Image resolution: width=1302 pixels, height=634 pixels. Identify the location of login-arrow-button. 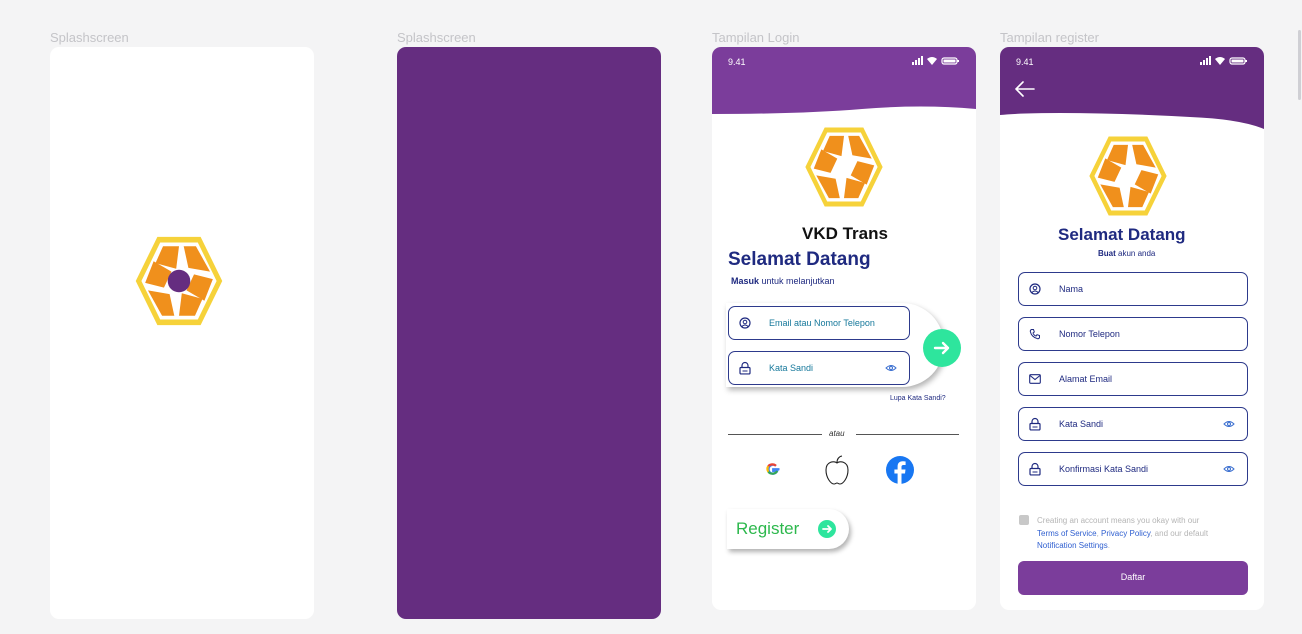
(942, 348).